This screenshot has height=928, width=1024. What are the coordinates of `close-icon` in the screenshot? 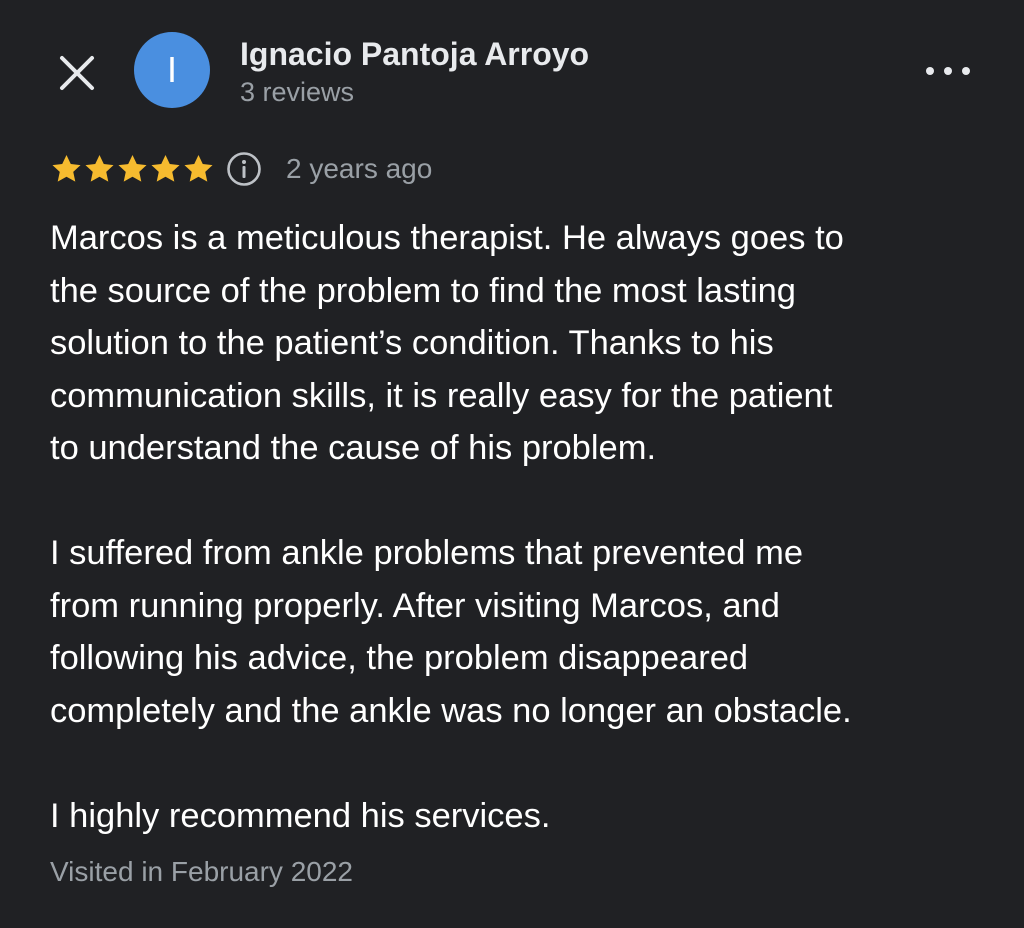 It's located at (77, 73).